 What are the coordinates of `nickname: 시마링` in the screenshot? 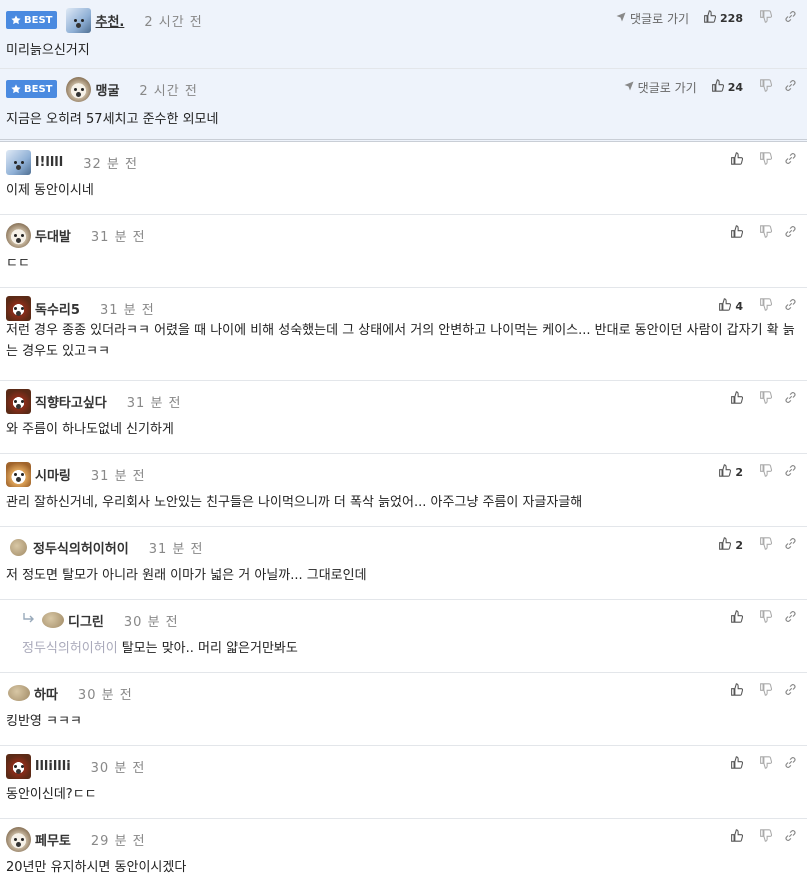 It's located at (53, 474).